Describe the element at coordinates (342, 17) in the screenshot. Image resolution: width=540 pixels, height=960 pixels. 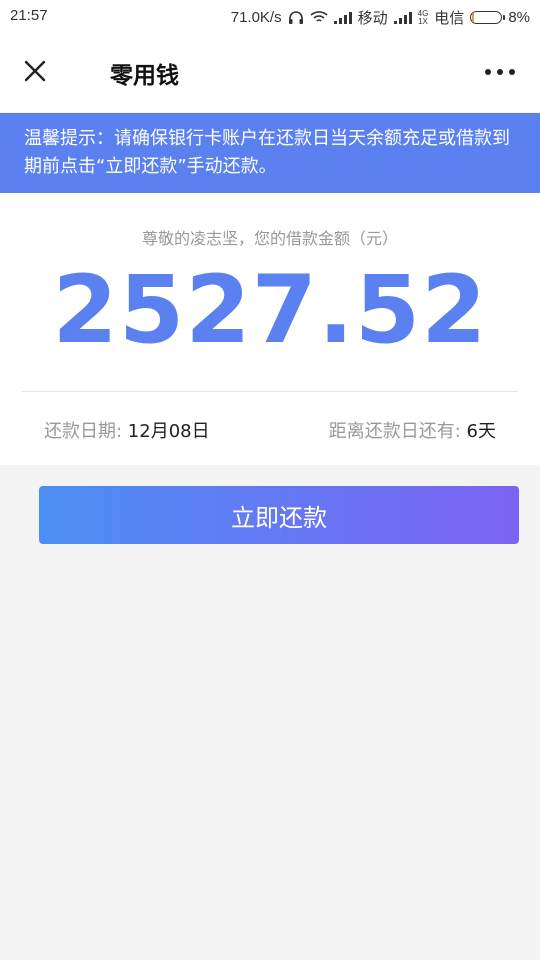
I see `signal-icon` at that location.